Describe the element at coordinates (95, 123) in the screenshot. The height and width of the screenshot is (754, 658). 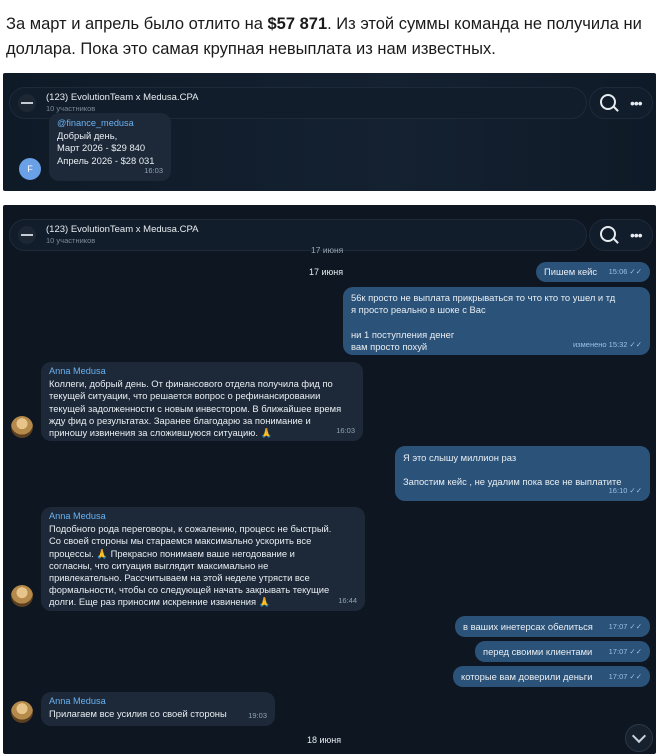
I see `message-sender: @finance_medusa` at that location.